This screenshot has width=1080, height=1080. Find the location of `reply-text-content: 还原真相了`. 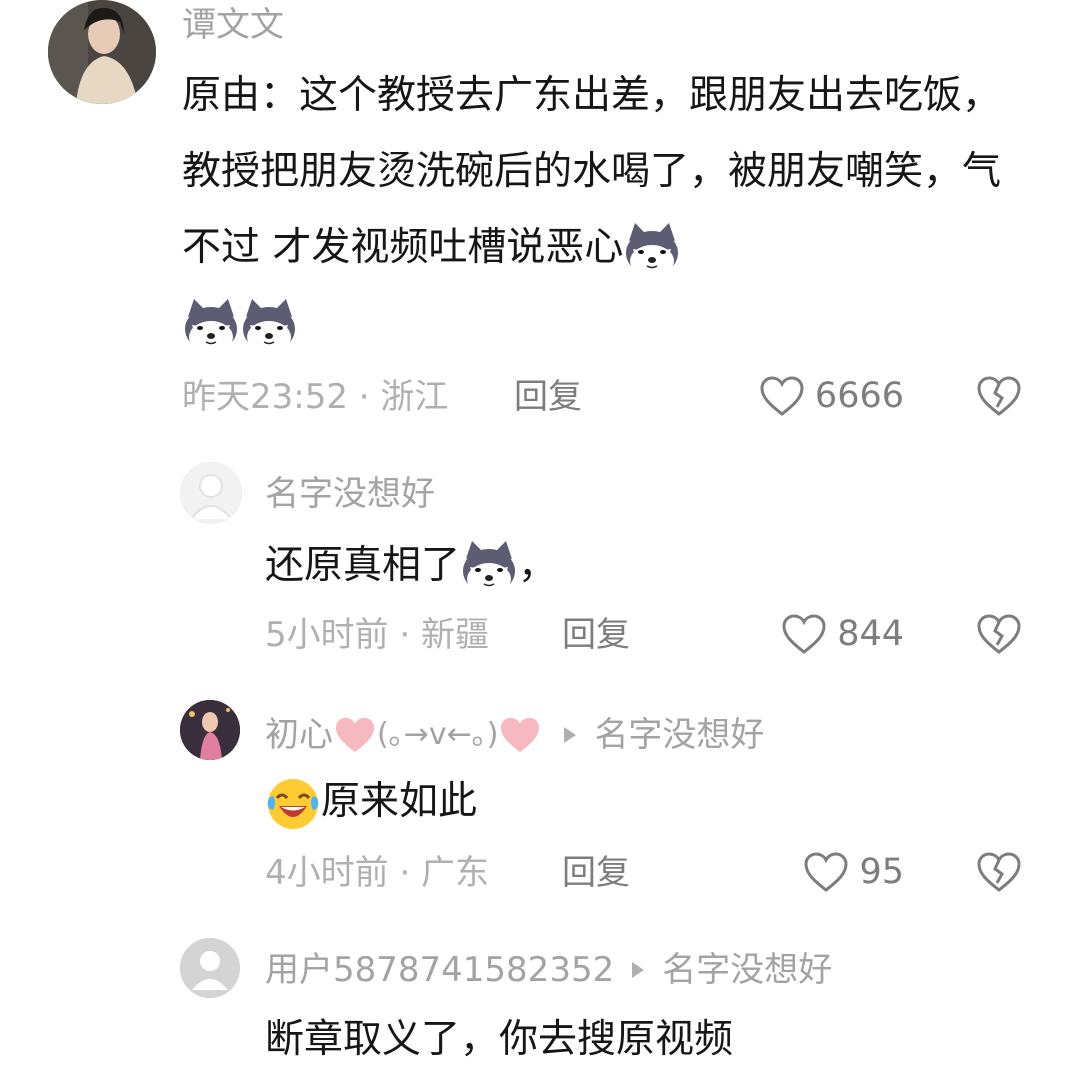

reply-text-content: 还原真相了 is located at coordinates (363, 565).